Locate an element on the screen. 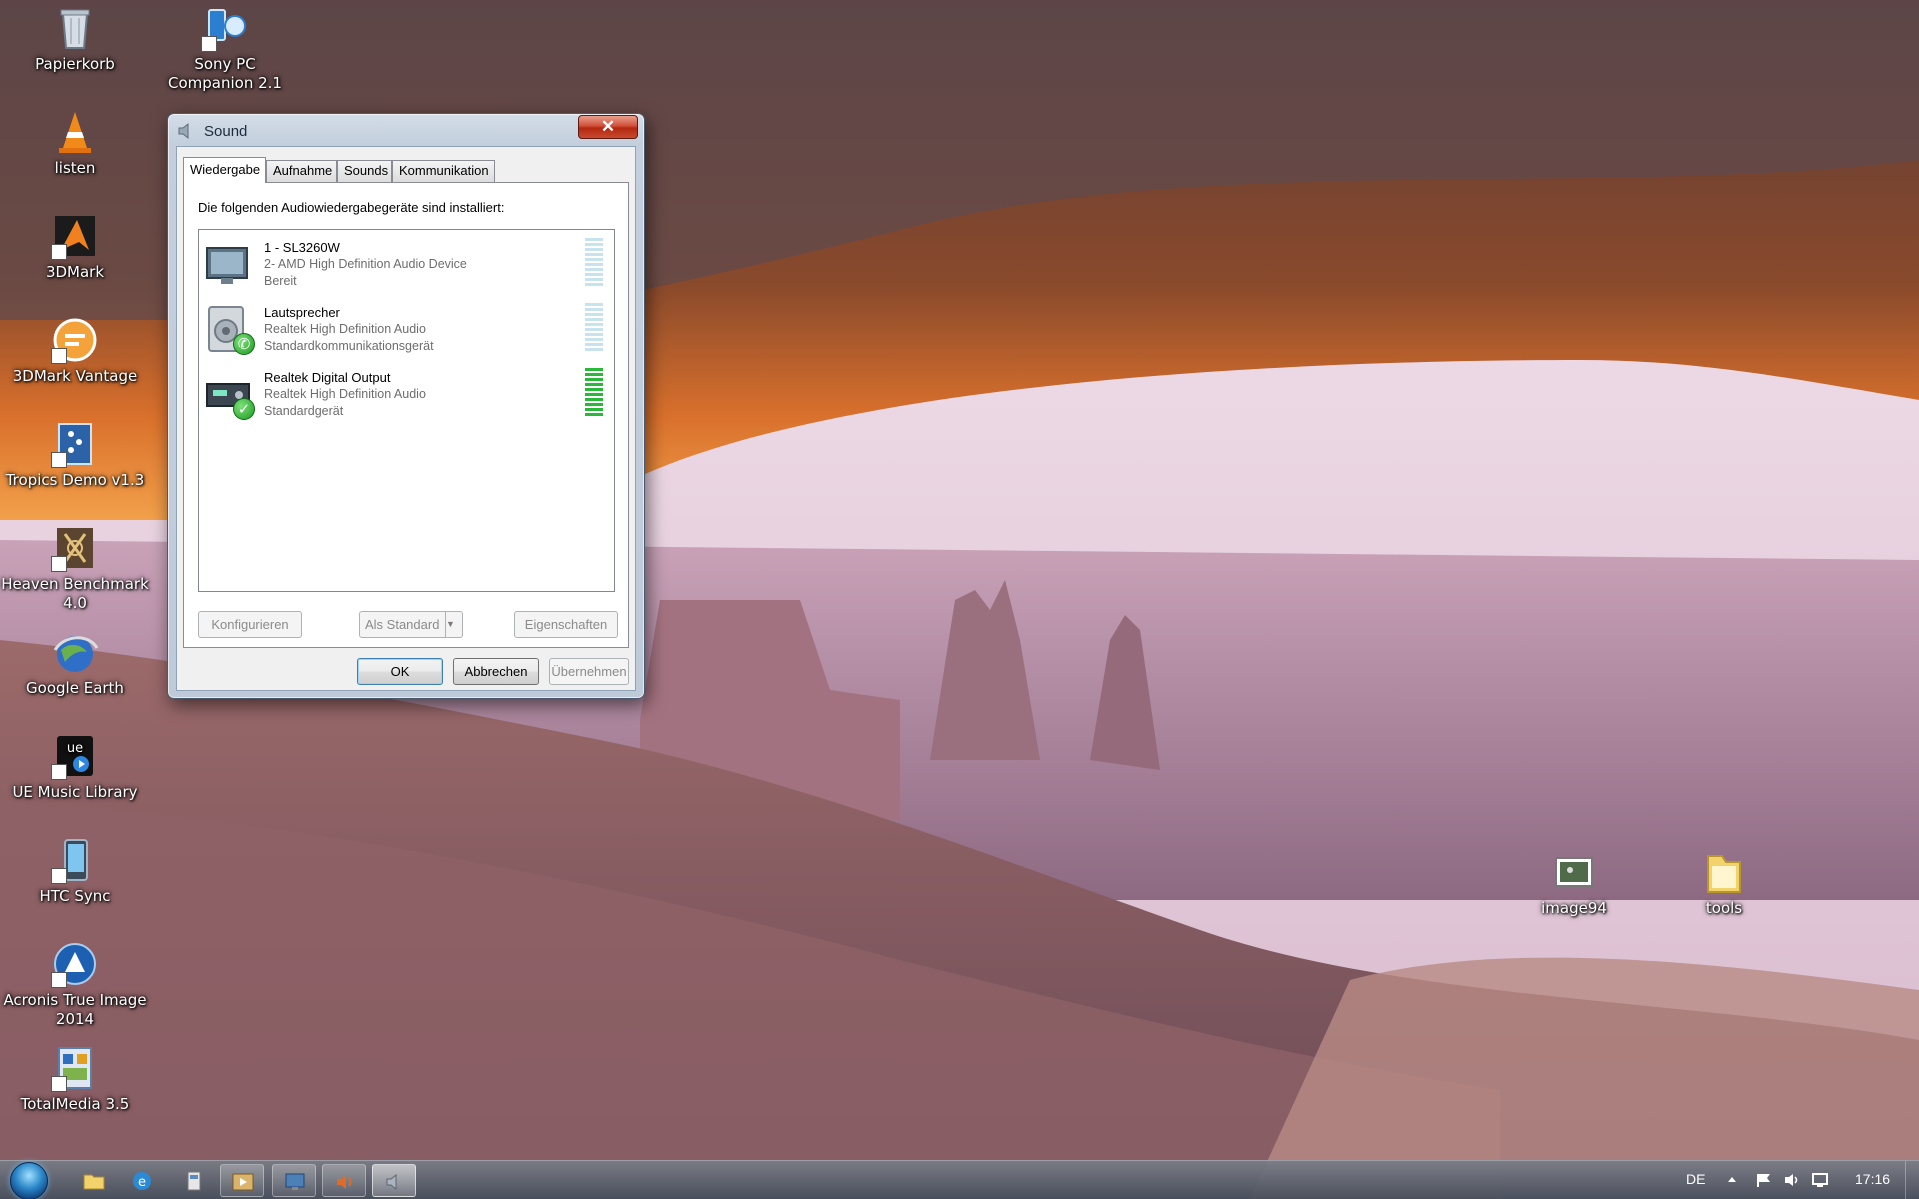 The height and width of the screenshot is (1199, 1919). desktop-icon-3dmark-vantage: 3DMark Vantage is located at coordinates (75, 351).